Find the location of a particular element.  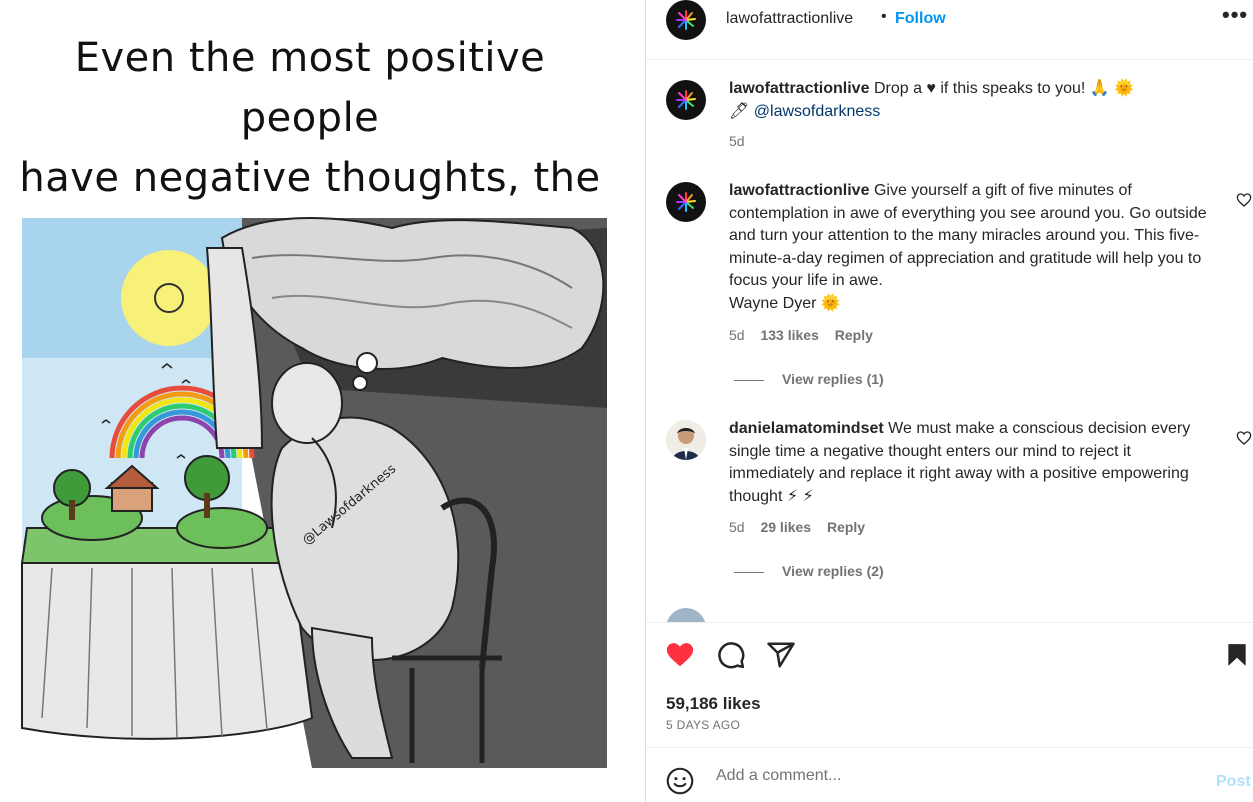

caption-line-2: have negative thoughts, the is located at coordinates (310, 178).